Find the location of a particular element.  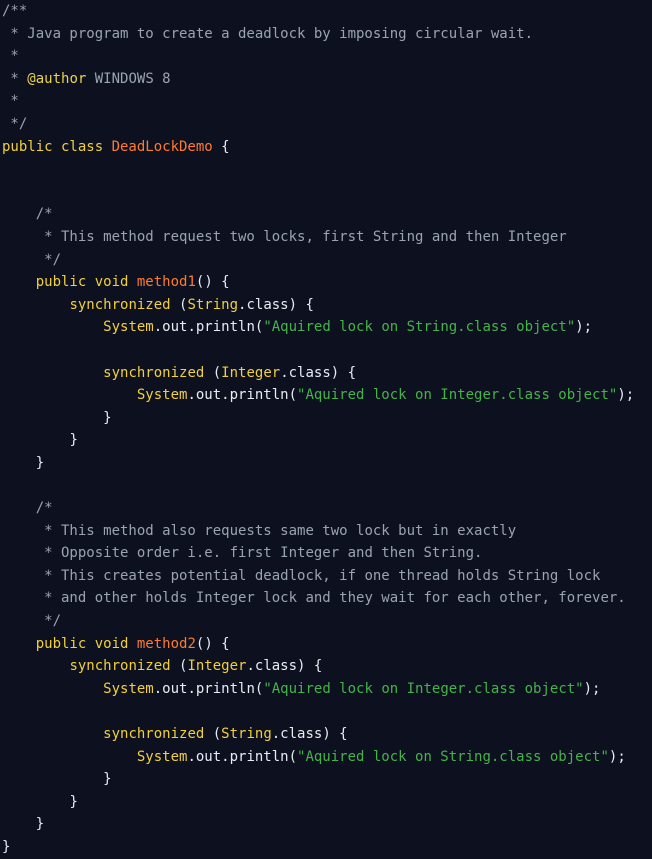

code-token-doctag: @author is located at coordinates (57, 78).